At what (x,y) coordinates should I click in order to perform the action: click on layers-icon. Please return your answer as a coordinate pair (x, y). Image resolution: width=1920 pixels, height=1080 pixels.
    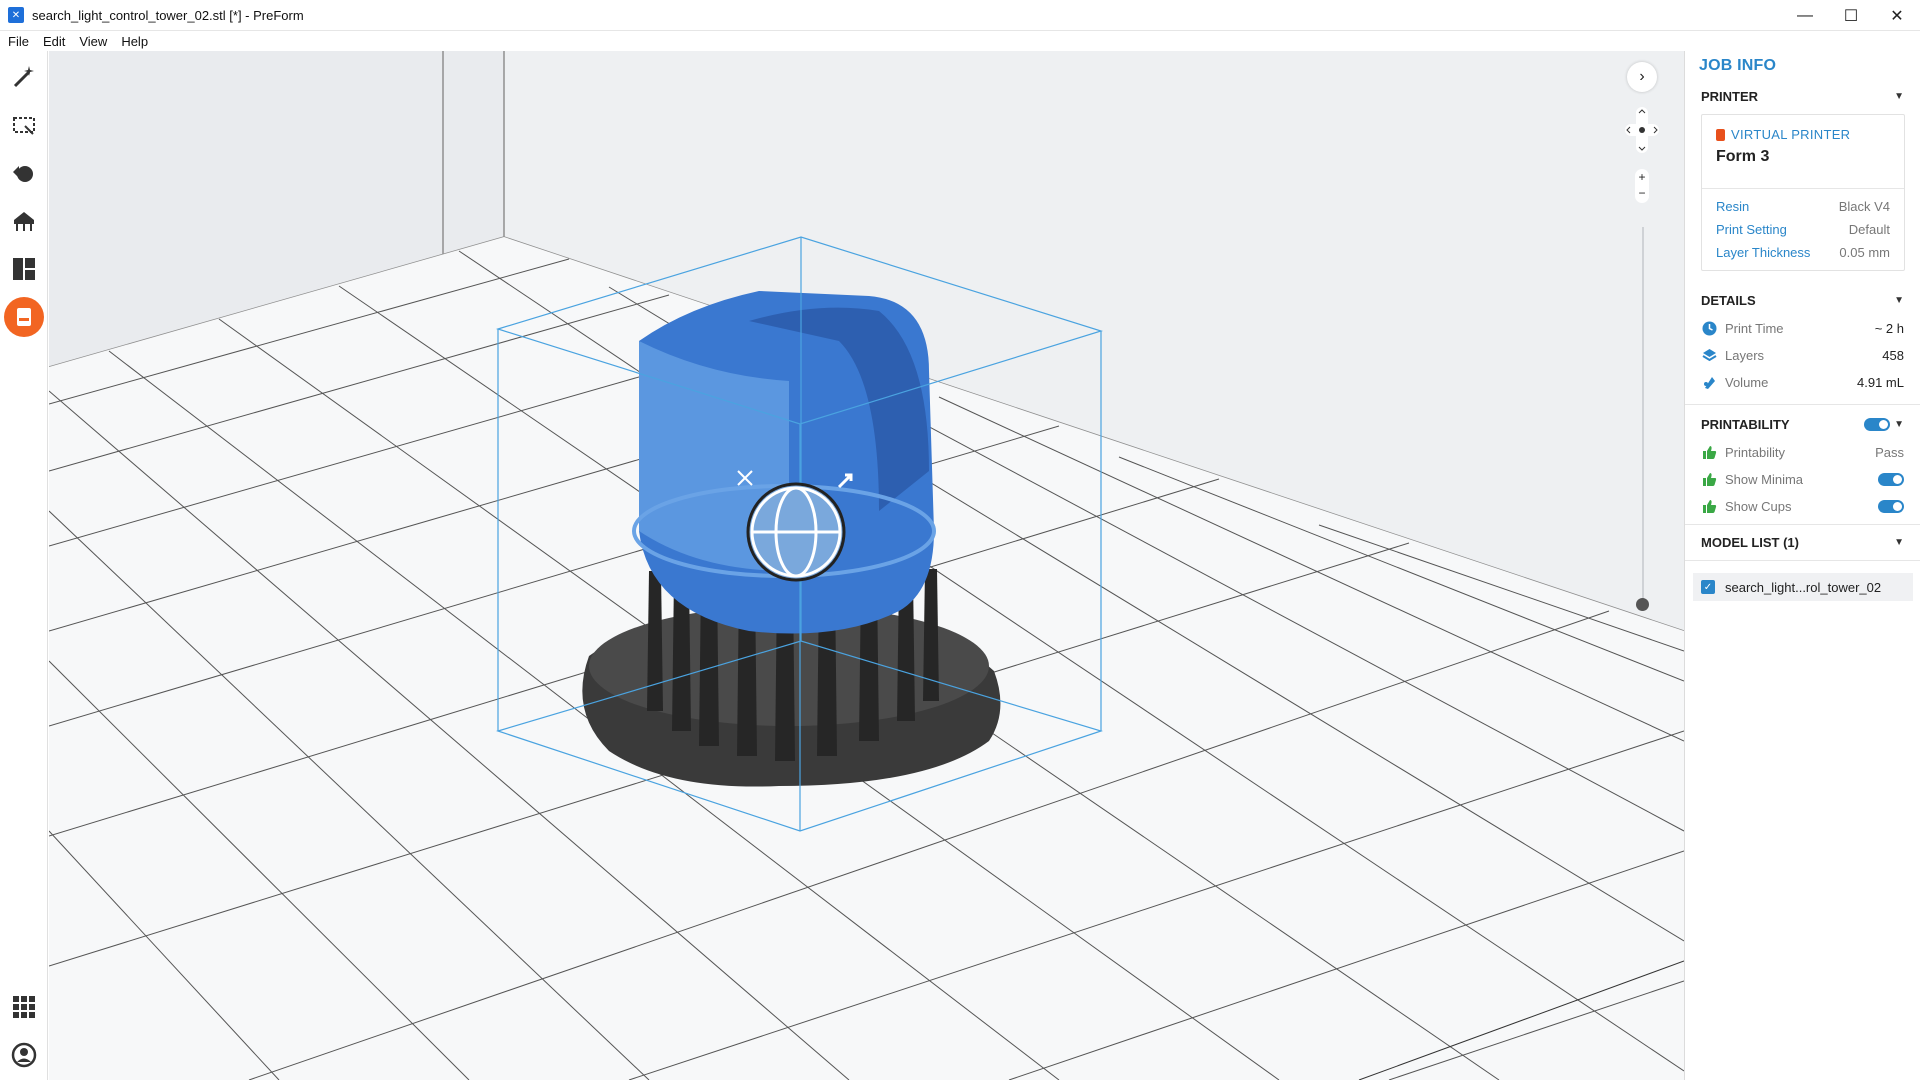
    Looking at the image, I should click on (1709, 355).